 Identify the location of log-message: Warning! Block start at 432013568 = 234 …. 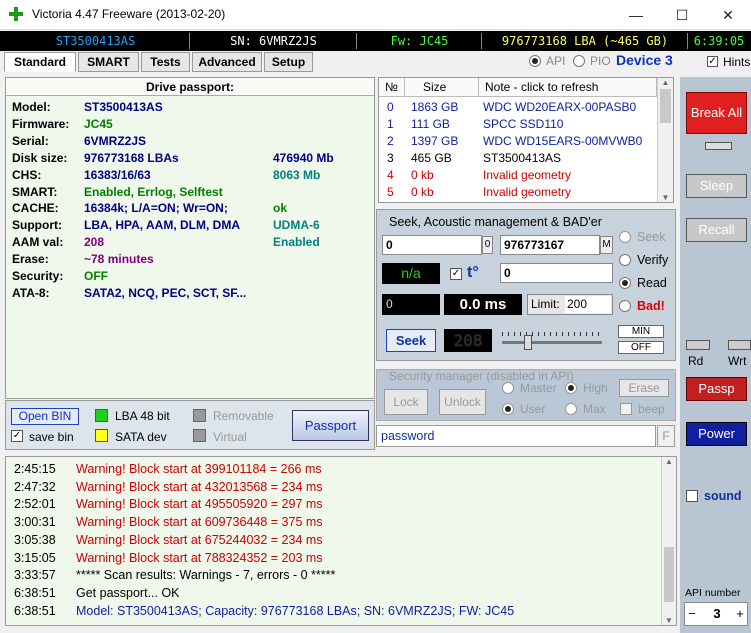
(199, 486).